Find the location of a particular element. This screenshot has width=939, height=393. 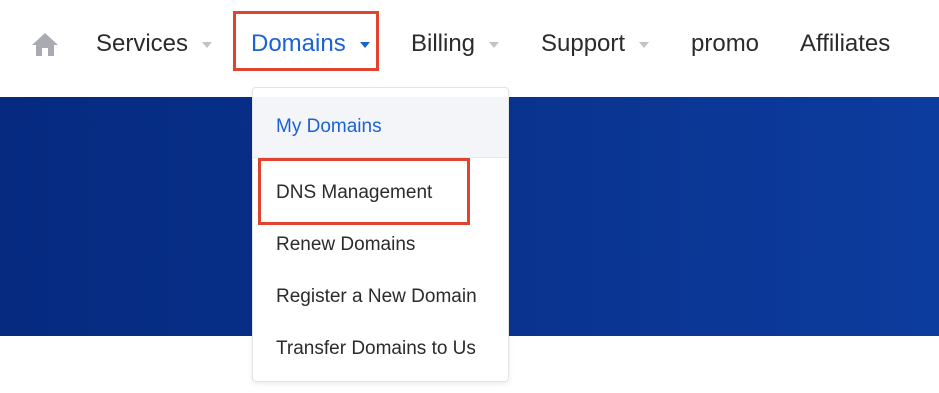

dropdown-item-register-domain: Register a New Domain is located at coordinates (380, 297).